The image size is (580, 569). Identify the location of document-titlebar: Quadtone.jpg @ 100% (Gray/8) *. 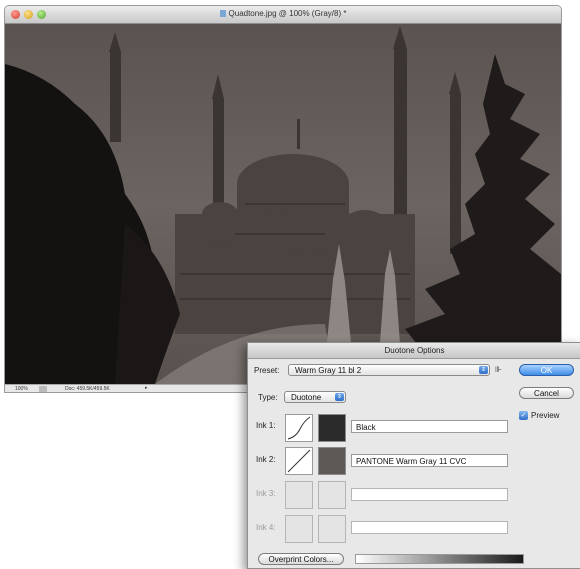
(283, 15).